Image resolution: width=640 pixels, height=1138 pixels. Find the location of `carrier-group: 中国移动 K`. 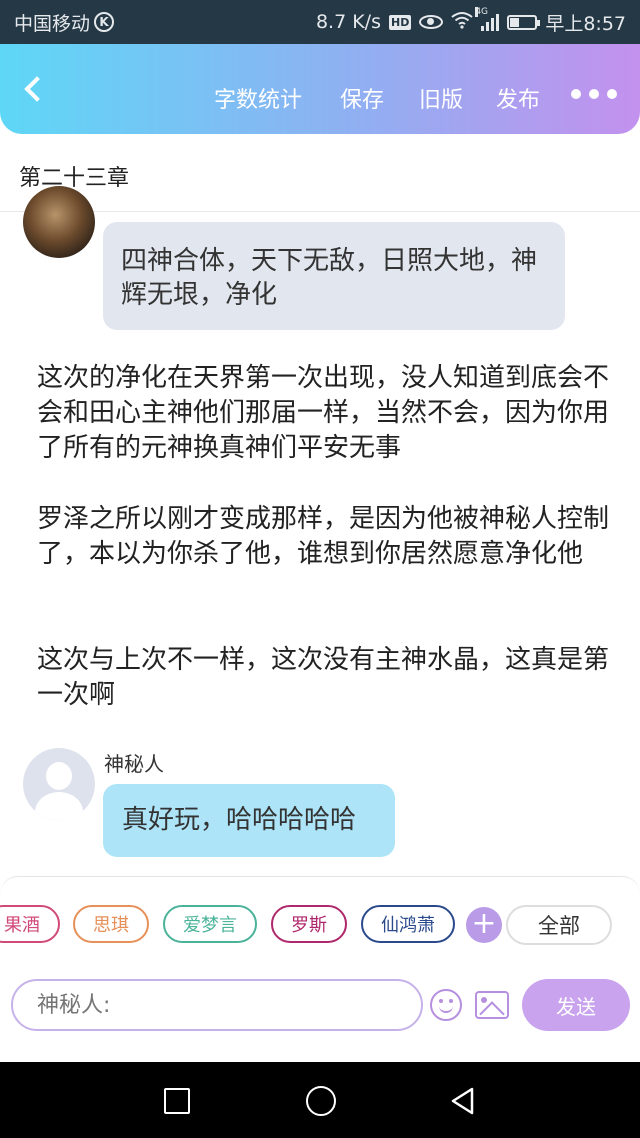

carrier-group: 中国移动 K is located at coordinates (64, 22).